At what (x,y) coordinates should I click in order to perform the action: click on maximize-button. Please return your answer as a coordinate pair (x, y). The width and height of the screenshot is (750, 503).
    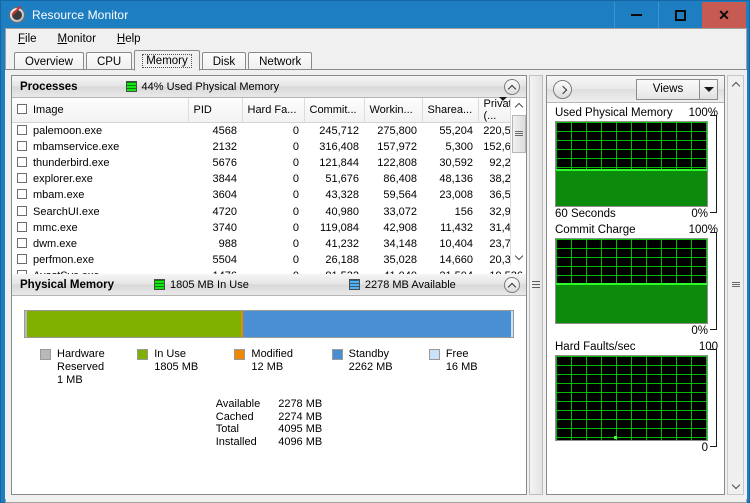
    Looking at the image, I should click on (680, 15).